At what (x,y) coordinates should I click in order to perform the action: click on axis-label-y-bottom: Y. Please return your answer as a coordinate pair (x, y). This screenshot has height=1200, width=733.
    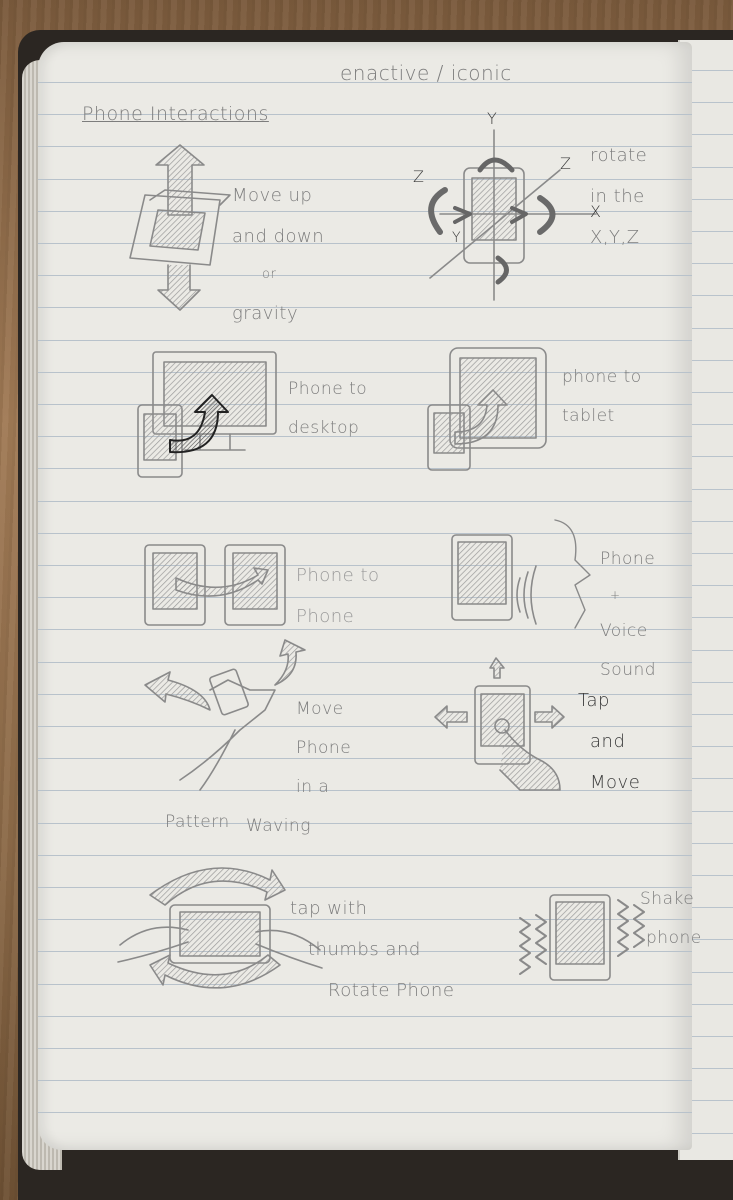
    Looking at the image, I should click on (457, 238).